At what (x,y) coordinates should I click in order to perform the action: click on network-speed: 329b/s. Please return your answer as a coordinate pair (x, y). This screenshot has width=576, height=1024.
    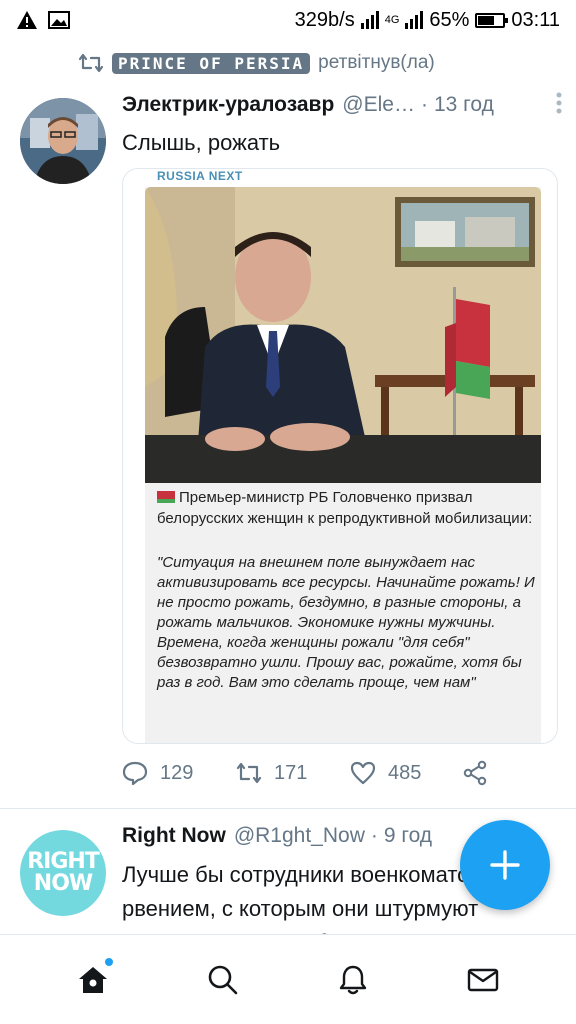
    Looking at the image, I should click on (324, 19).